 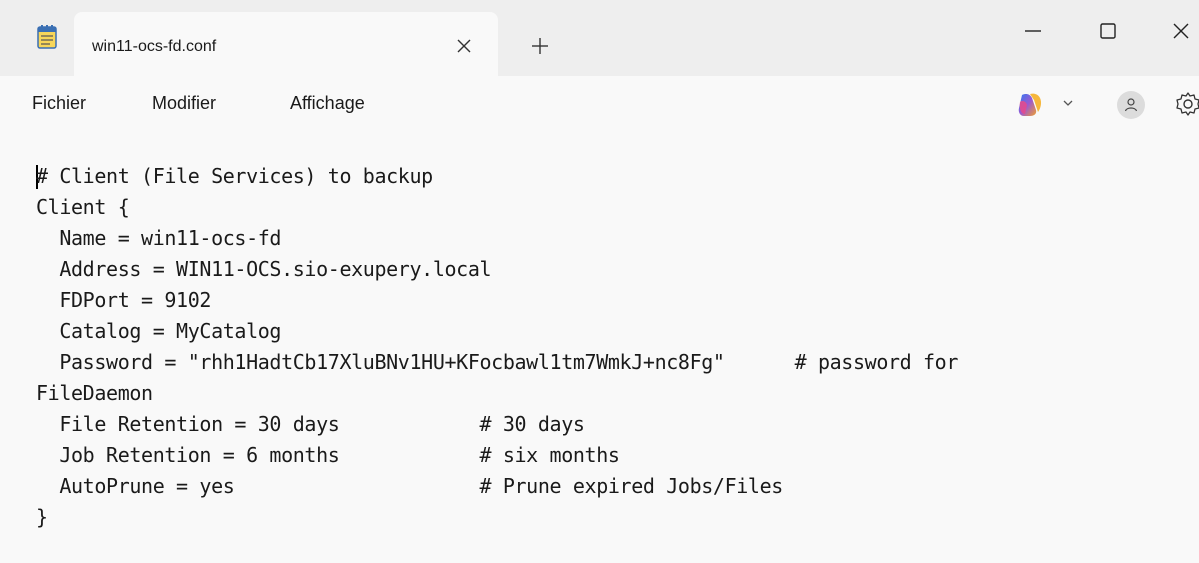 I want to click on close-window-icon, so click(x=1181, y=31).